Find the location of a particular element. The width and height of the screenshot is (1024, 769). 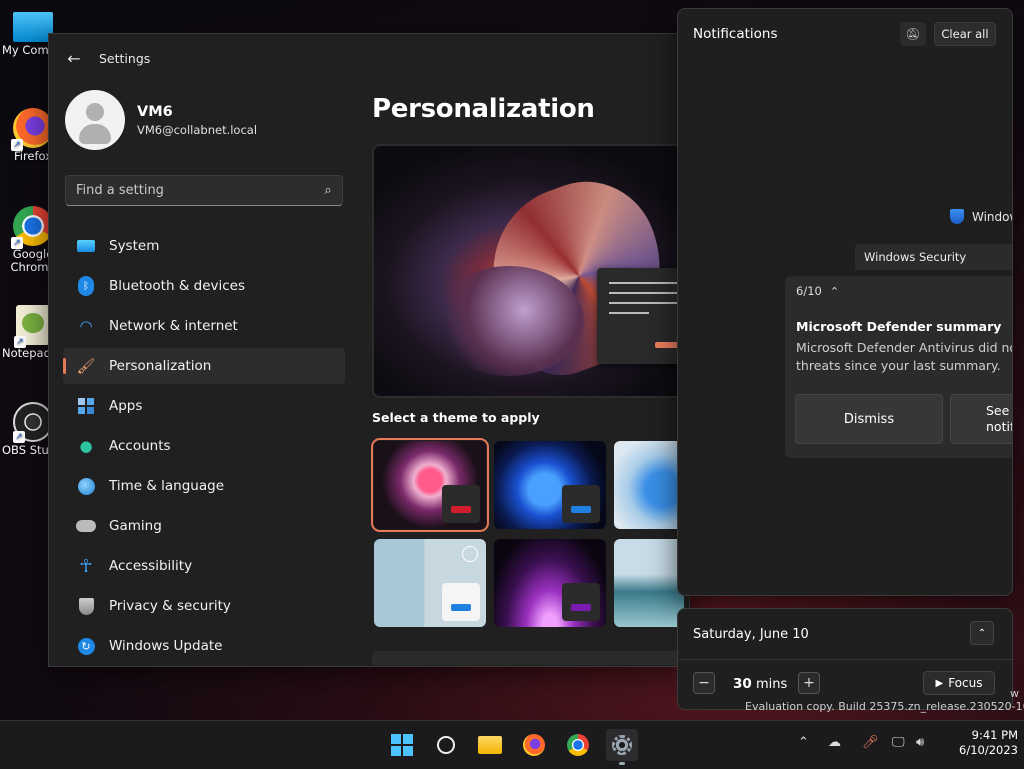

sidebar-item-personalization: 🖌︎ Personalization is located at coordinates (204, 366).